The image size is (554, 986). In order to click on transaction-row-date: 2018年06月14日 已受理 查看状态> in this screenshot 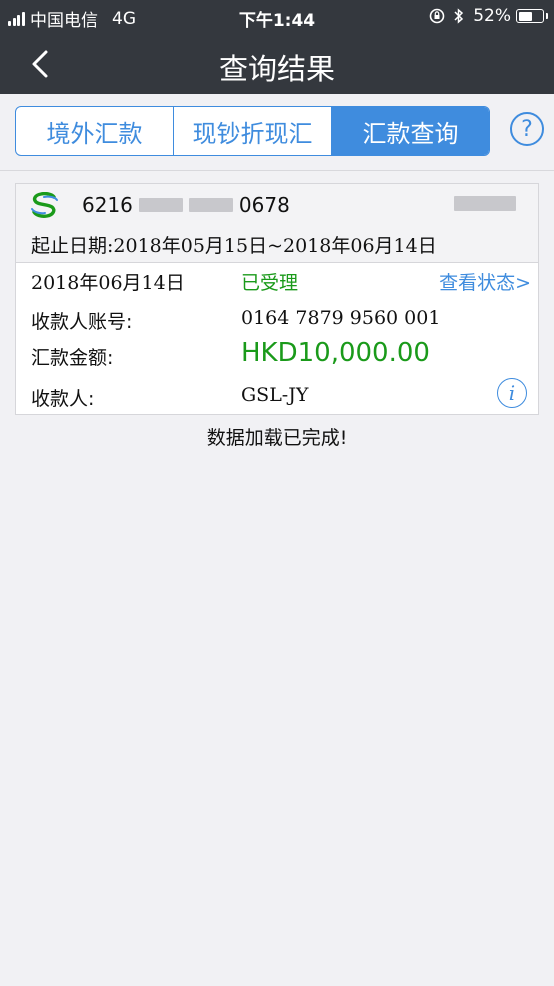, I will do `click(281, 285)`.